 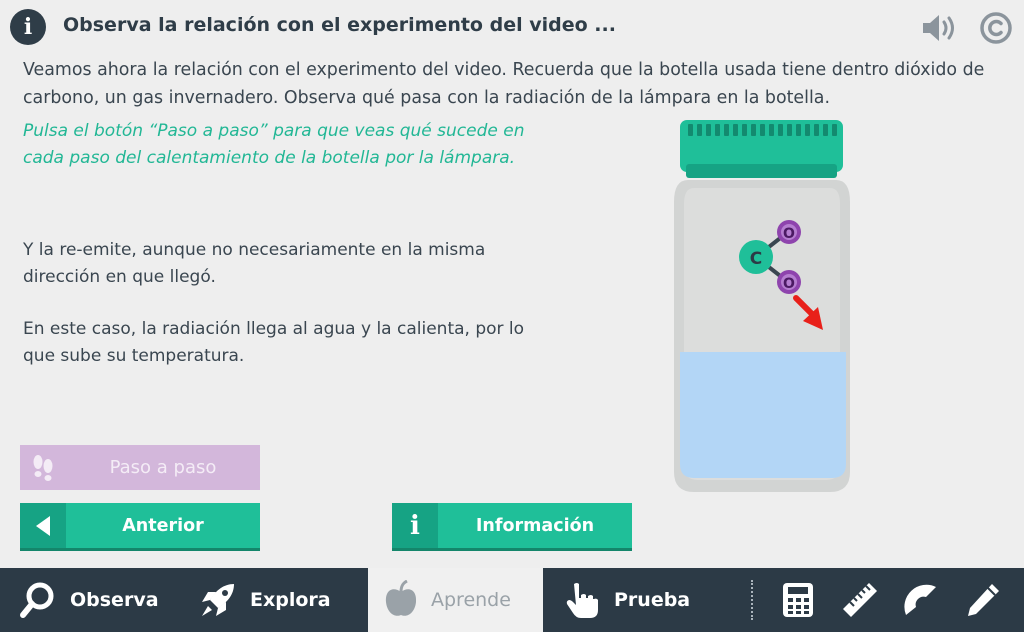 What do you see at coordinates (38, 600) in the screenshot?
I see `search-icon` at bounding box center [38, 600].